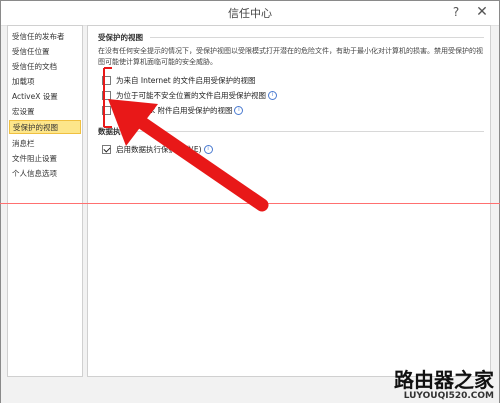 This screenshot has height=403, width=500. Describe the element at coordinates (444, 380) in the screenshot. I see `watermark-name: 路由器之家` at that location.